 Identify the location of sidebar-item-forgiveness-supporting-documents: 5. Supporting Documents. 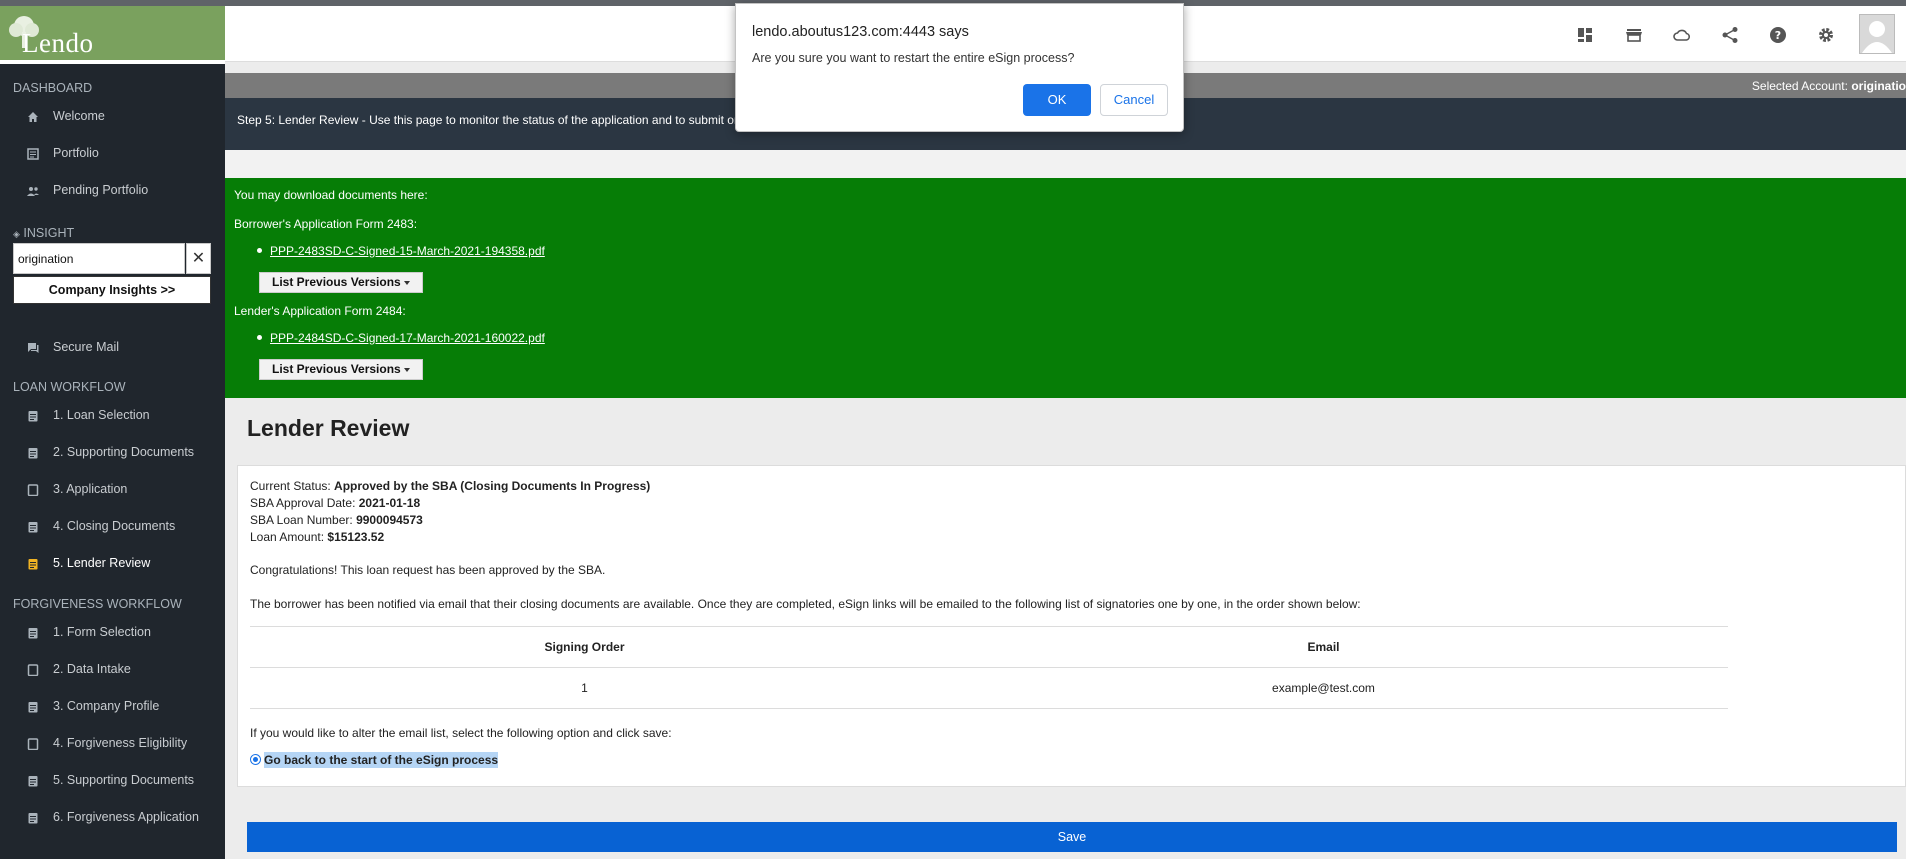
(112, 780).